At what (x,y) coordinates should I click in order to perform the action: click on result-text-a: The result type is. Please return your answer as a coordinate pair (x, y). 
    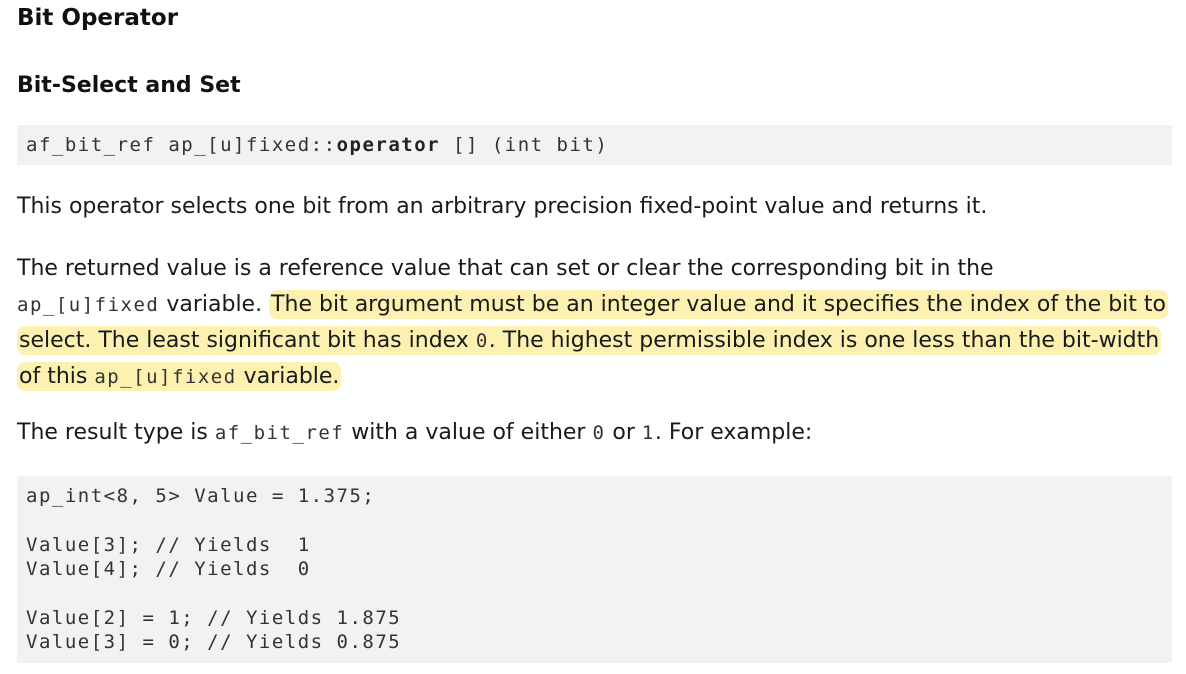
    Looking at the image, I should click on (116, 432).